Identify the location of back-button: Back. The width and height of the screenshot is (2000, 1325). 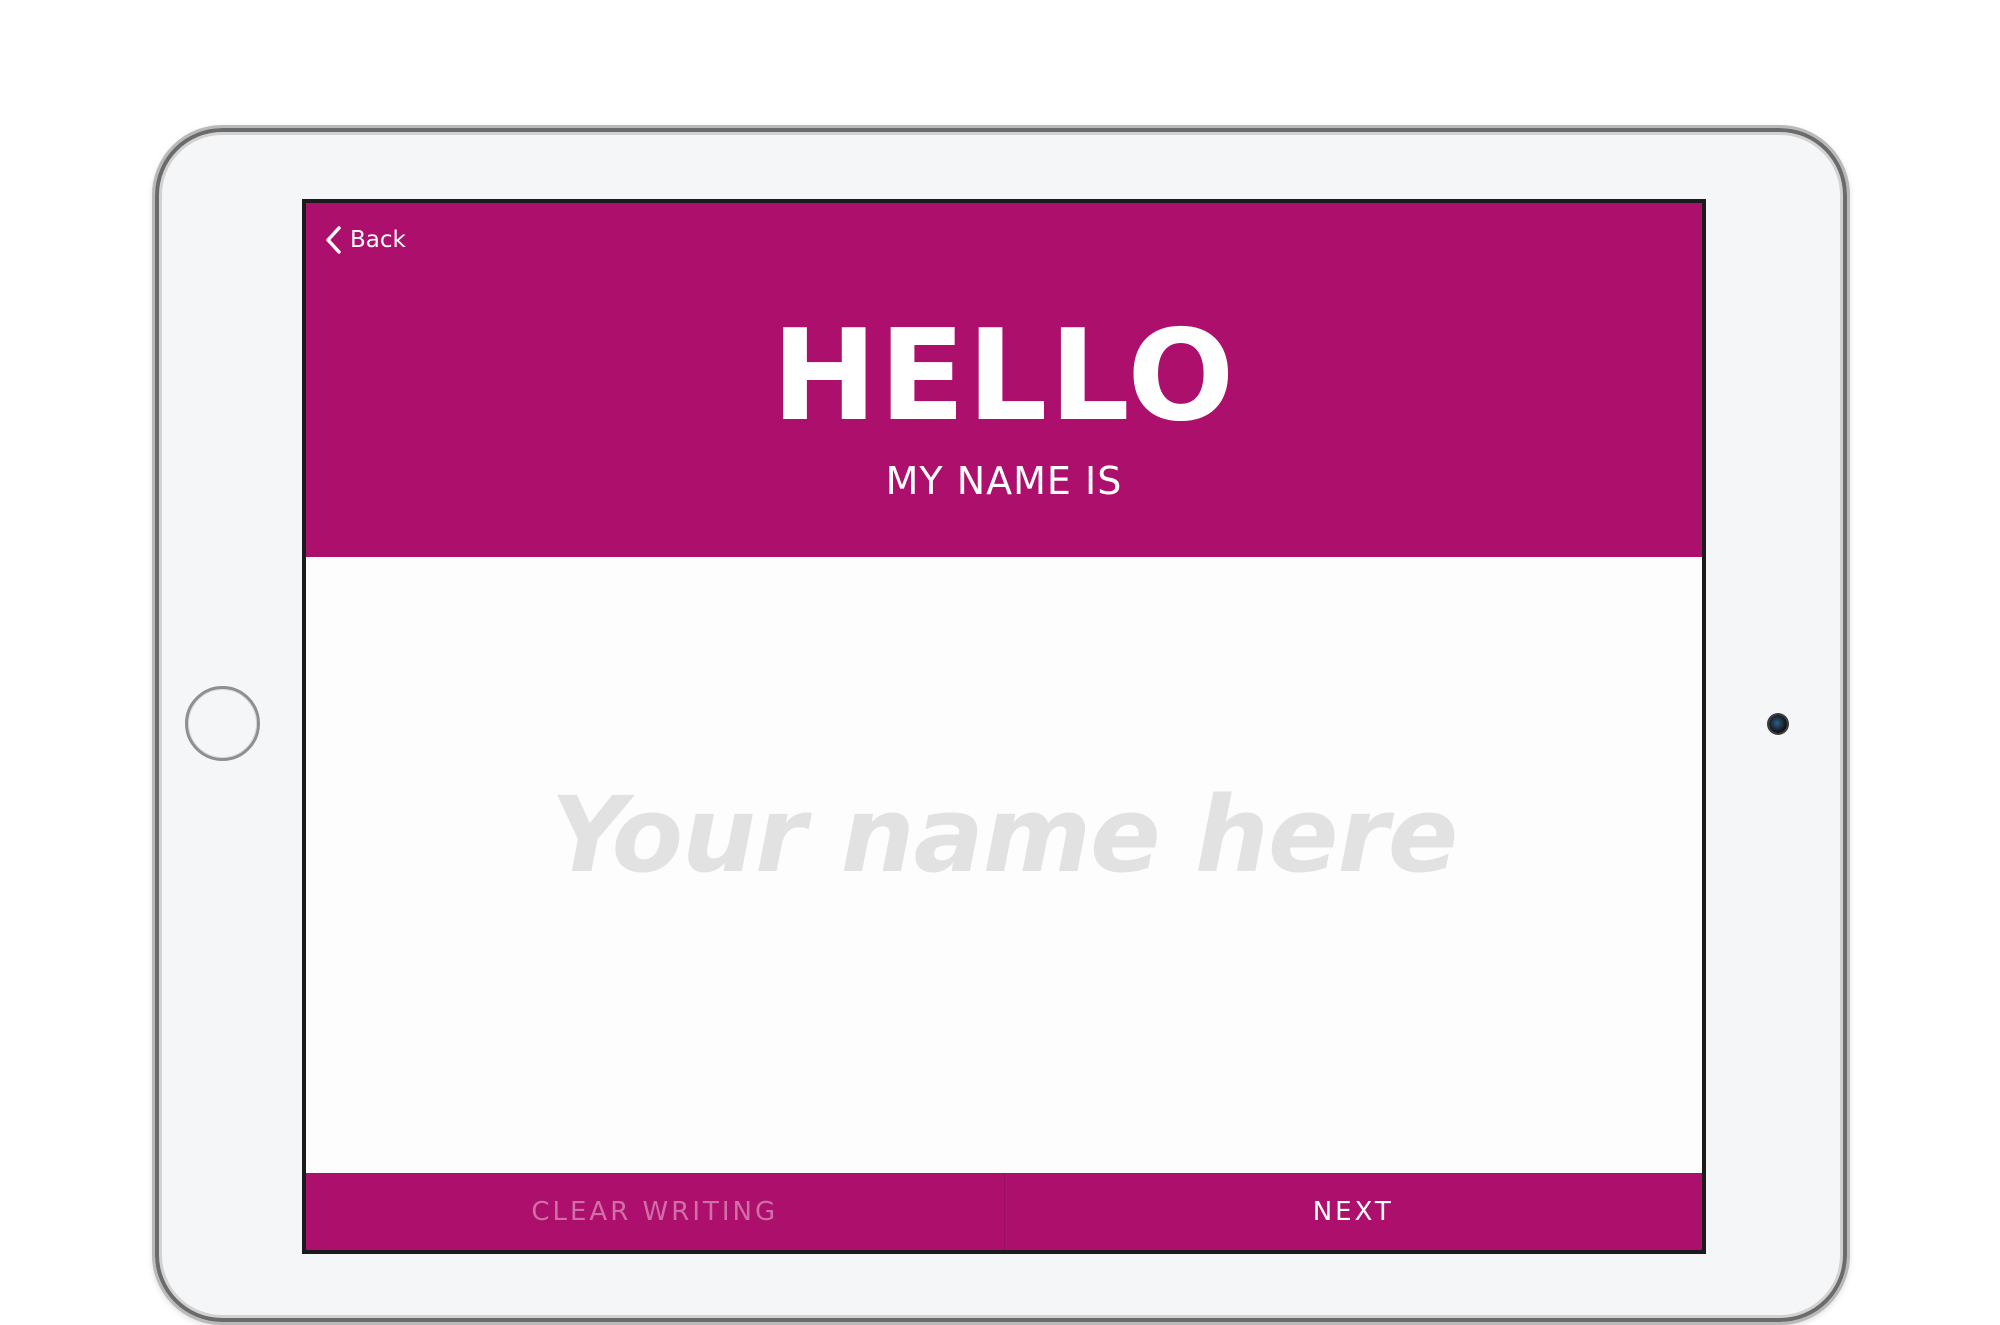
(365, 240).